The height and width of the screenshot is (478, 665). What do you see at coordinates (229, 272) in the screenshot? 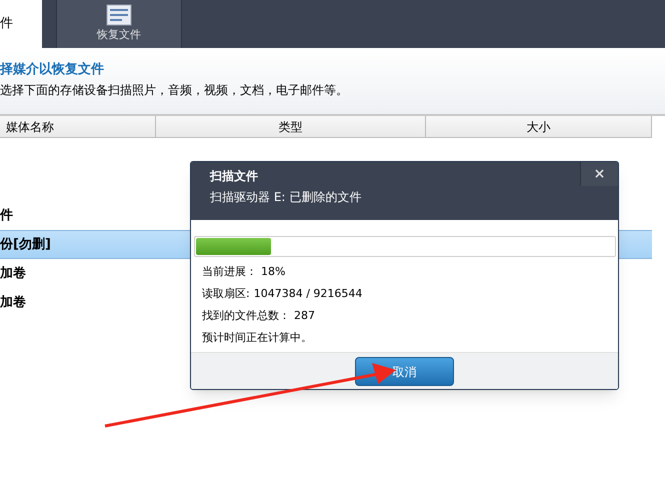
I see `status-label: 当前进展：` at bounding box center [229, 272].